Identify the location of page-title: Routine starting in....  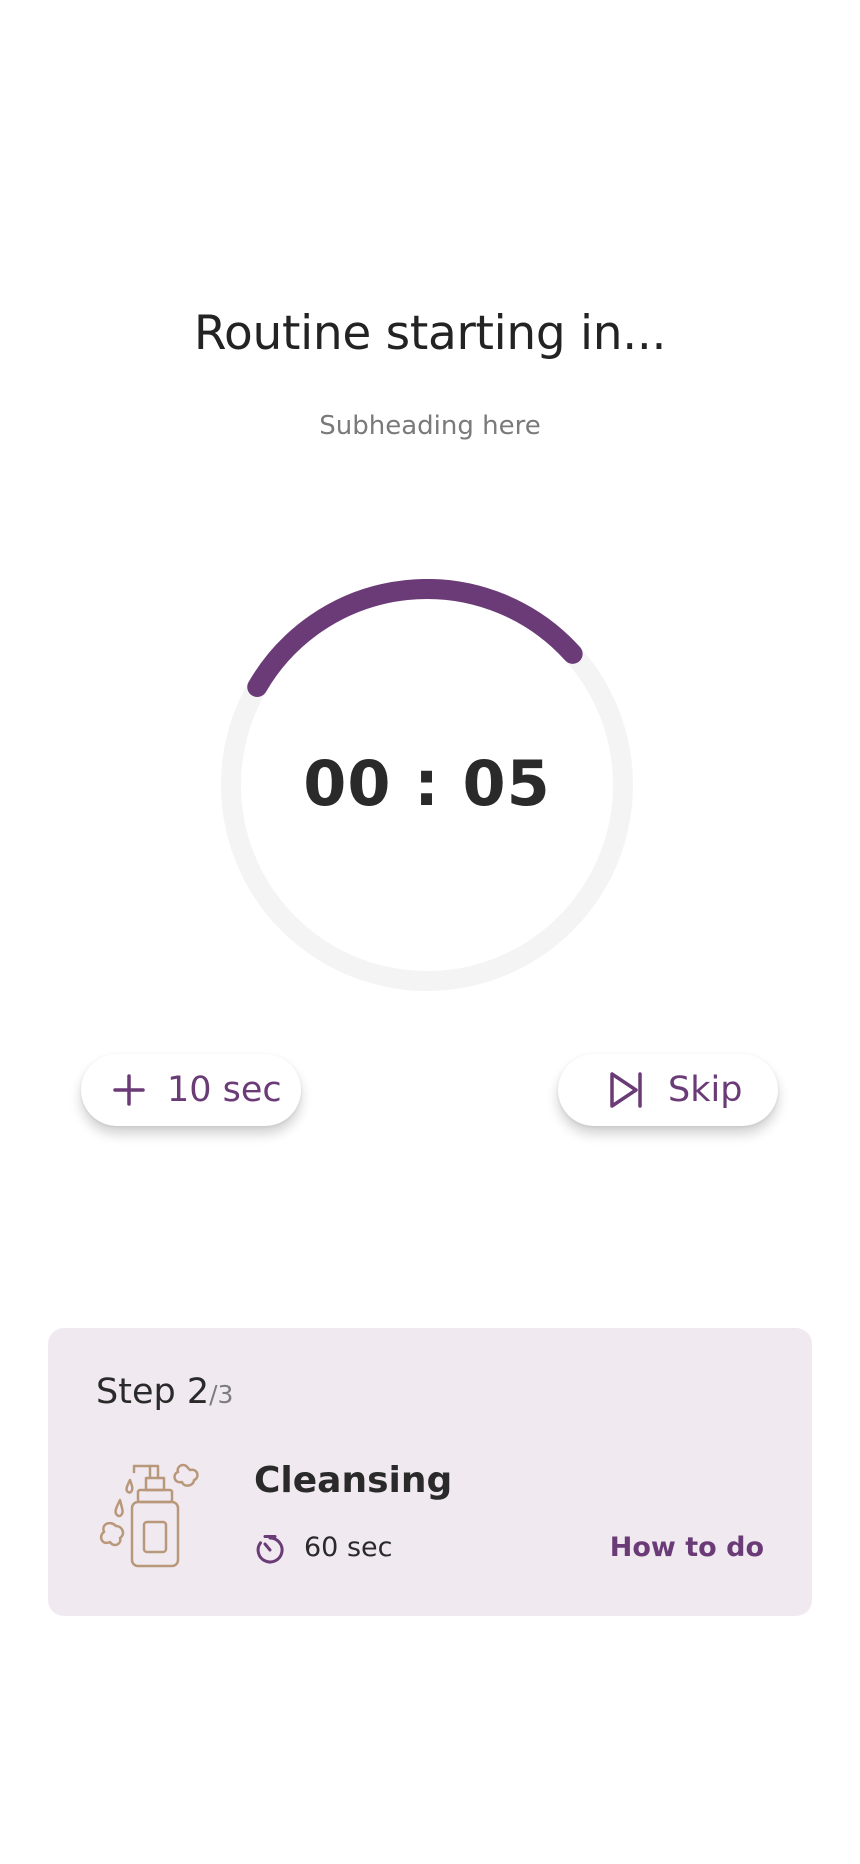
(430, 333).